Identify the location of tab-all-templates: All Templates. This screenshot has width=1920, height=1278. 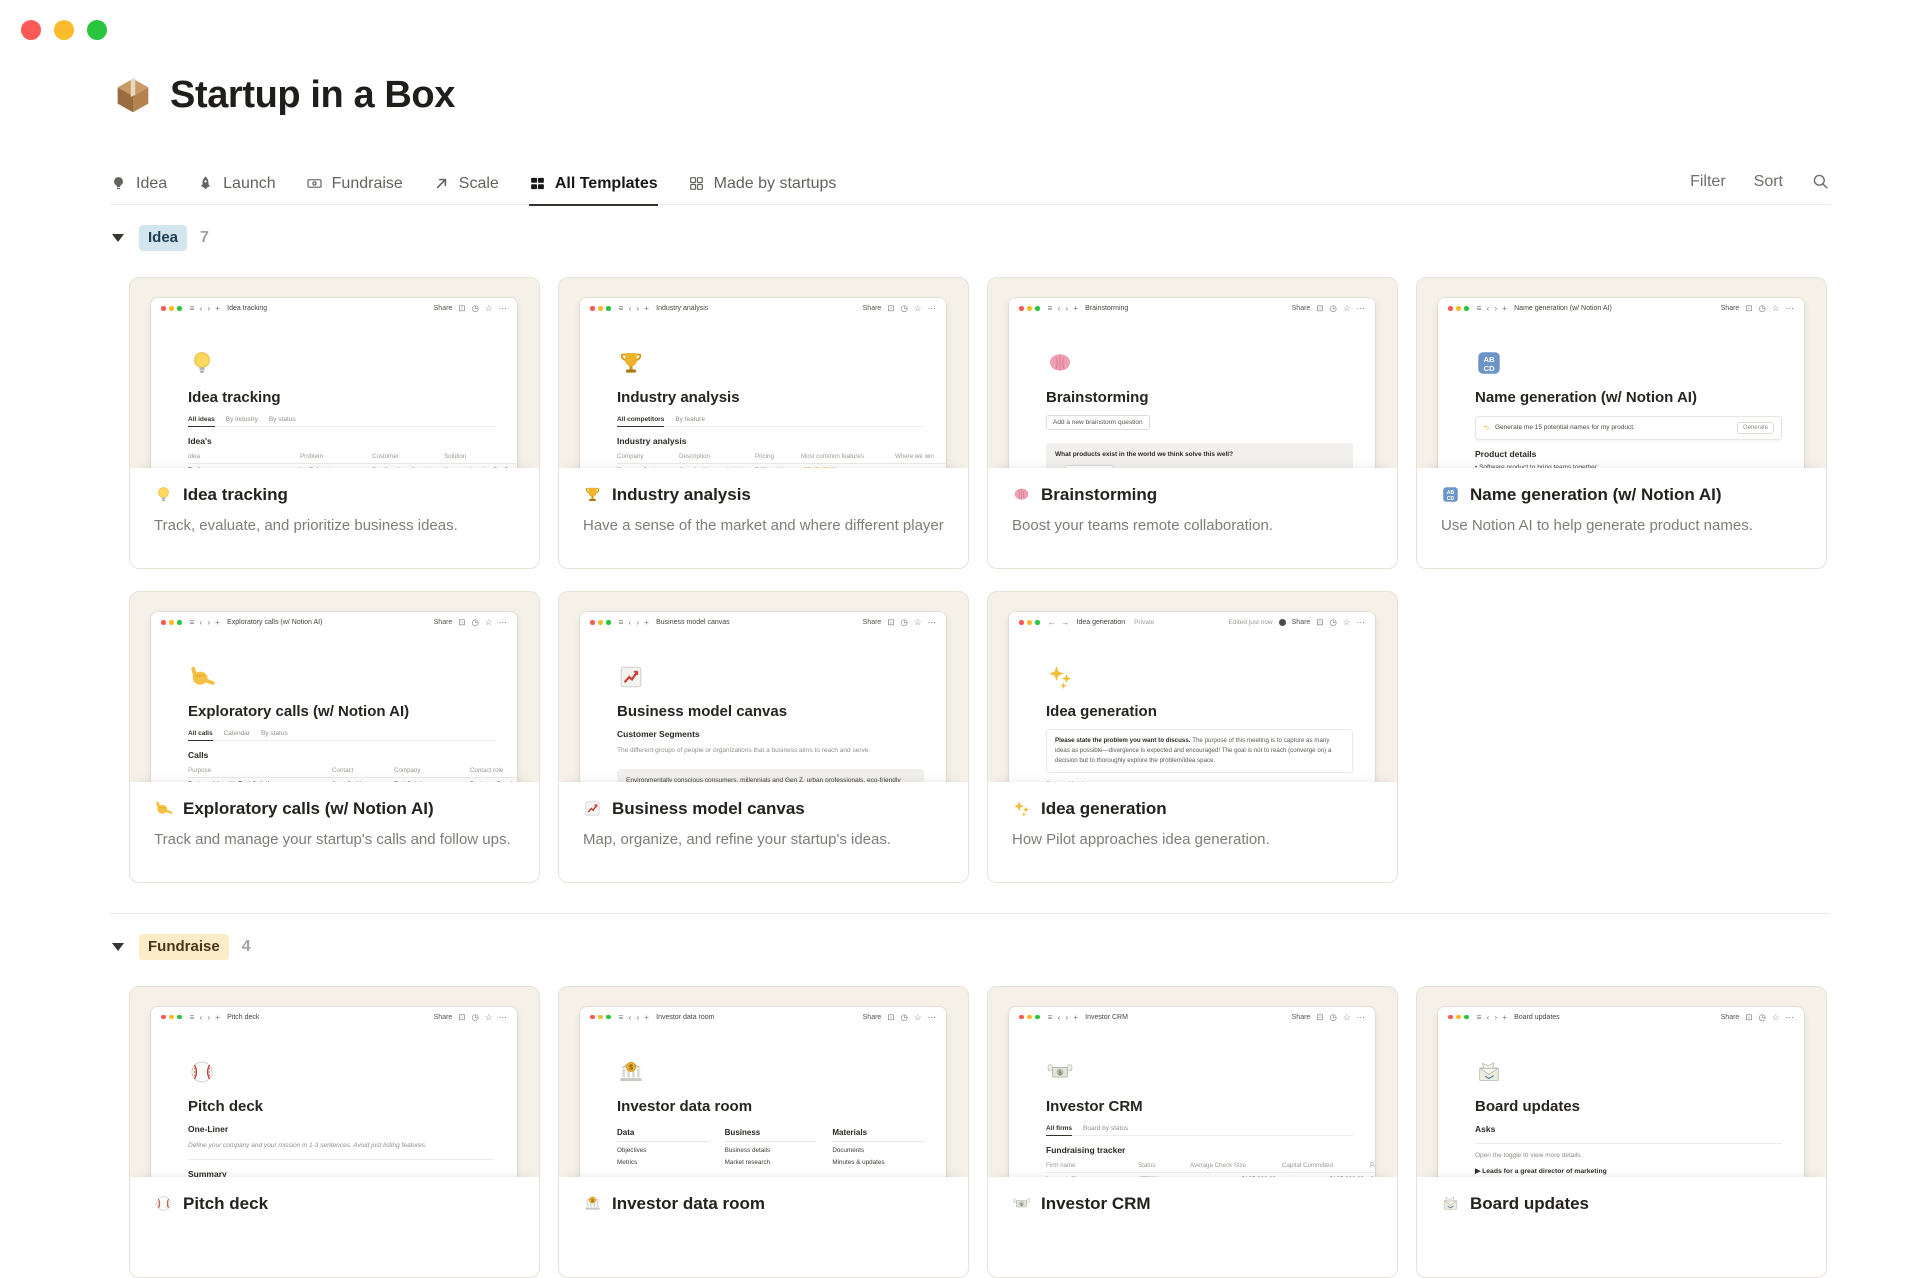
(593, 190).